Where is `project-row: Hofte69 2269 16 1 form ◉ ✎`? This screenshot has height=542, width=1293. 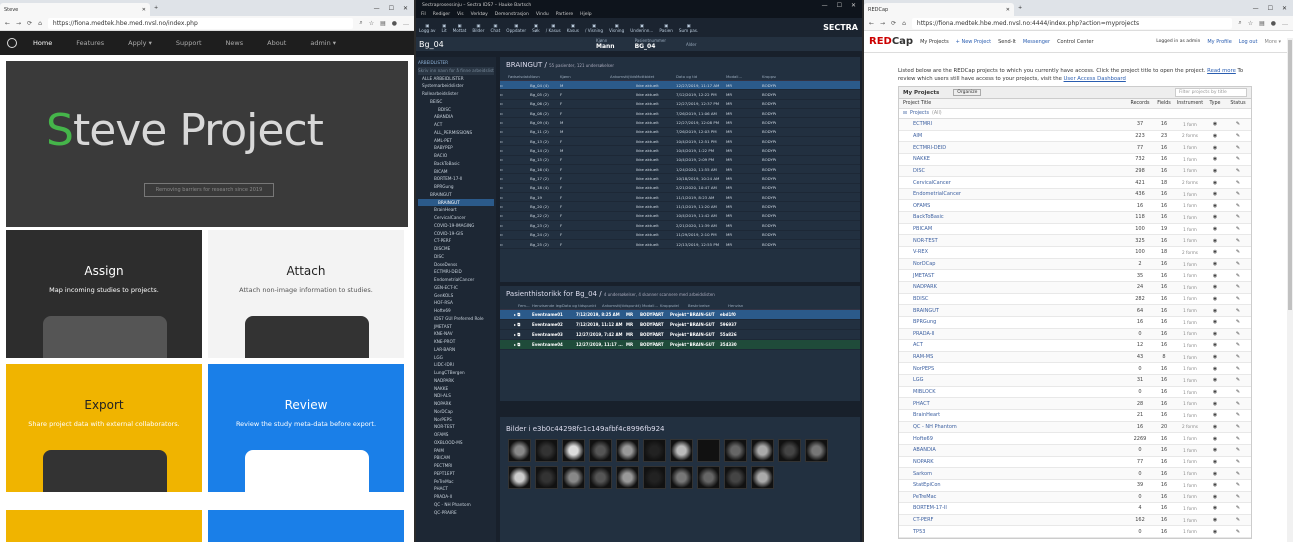
project-row: Hofte69 2269 16 1 form ◉ ✎ is located at coordinates (1075, 439).